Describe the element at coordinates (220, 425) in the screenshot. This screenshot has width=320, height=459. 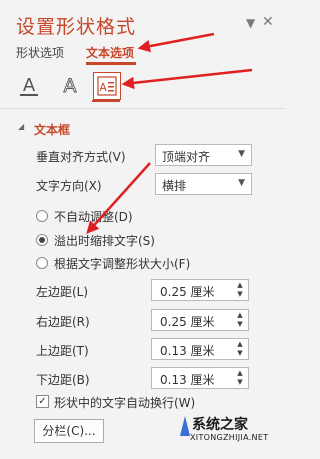
I see `watermark-name: 系统之家` at that location.